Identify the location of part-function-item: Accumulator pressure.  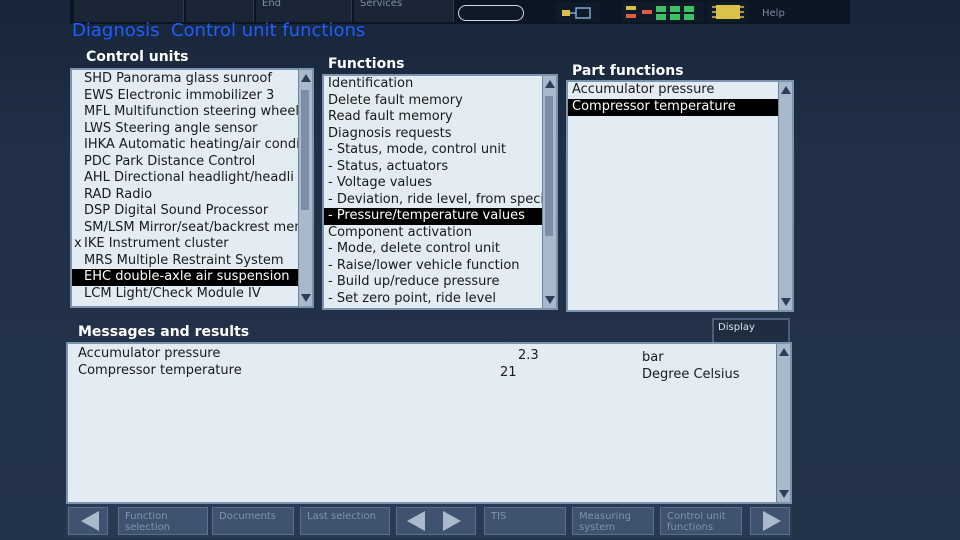
(673, 90).